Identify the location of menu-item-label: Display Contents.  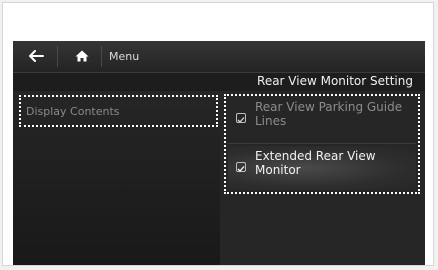
(73, 111).